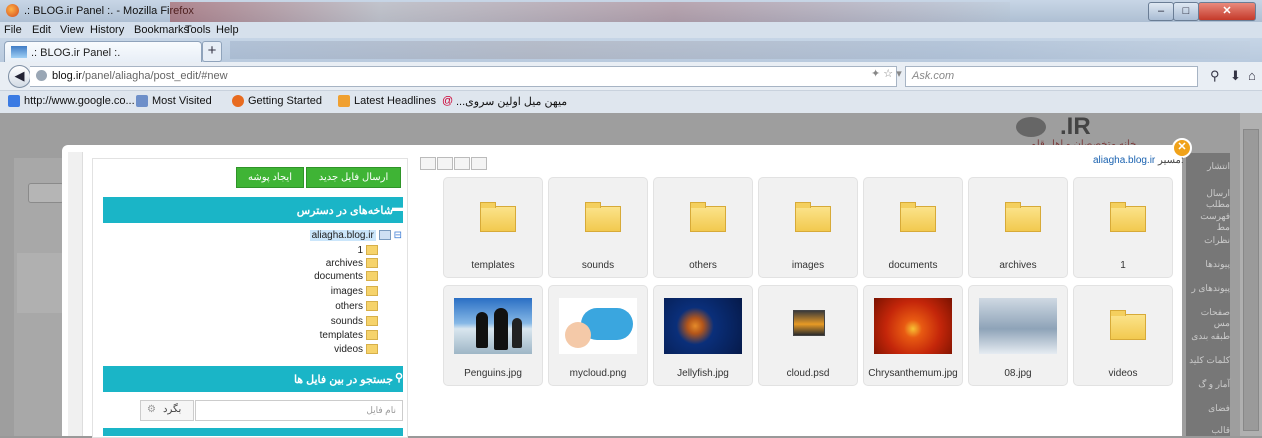 This screenshot has width=1262, height=438. I want to click on view-list-button, so click(462, 163).